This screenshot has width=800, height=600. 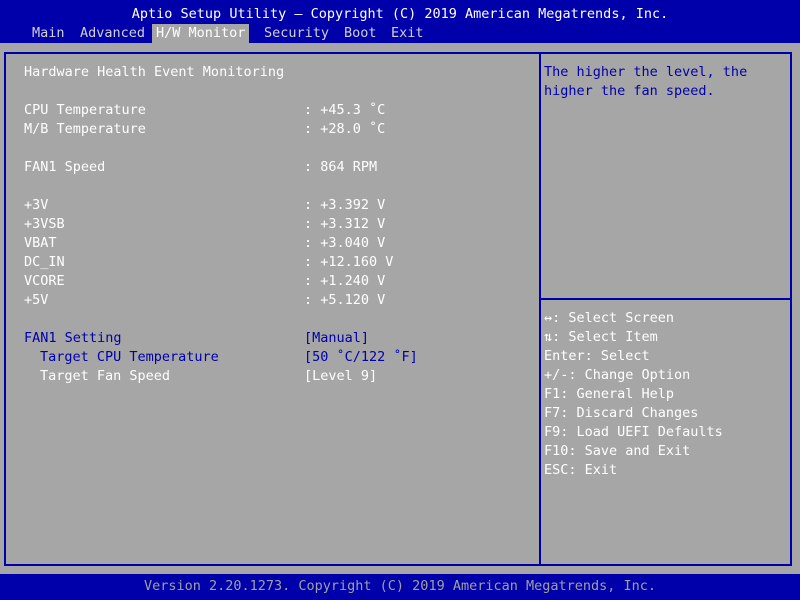 I want to click on voltage-3vsb-value: : +3.312 V, so click(x=345, y=224).